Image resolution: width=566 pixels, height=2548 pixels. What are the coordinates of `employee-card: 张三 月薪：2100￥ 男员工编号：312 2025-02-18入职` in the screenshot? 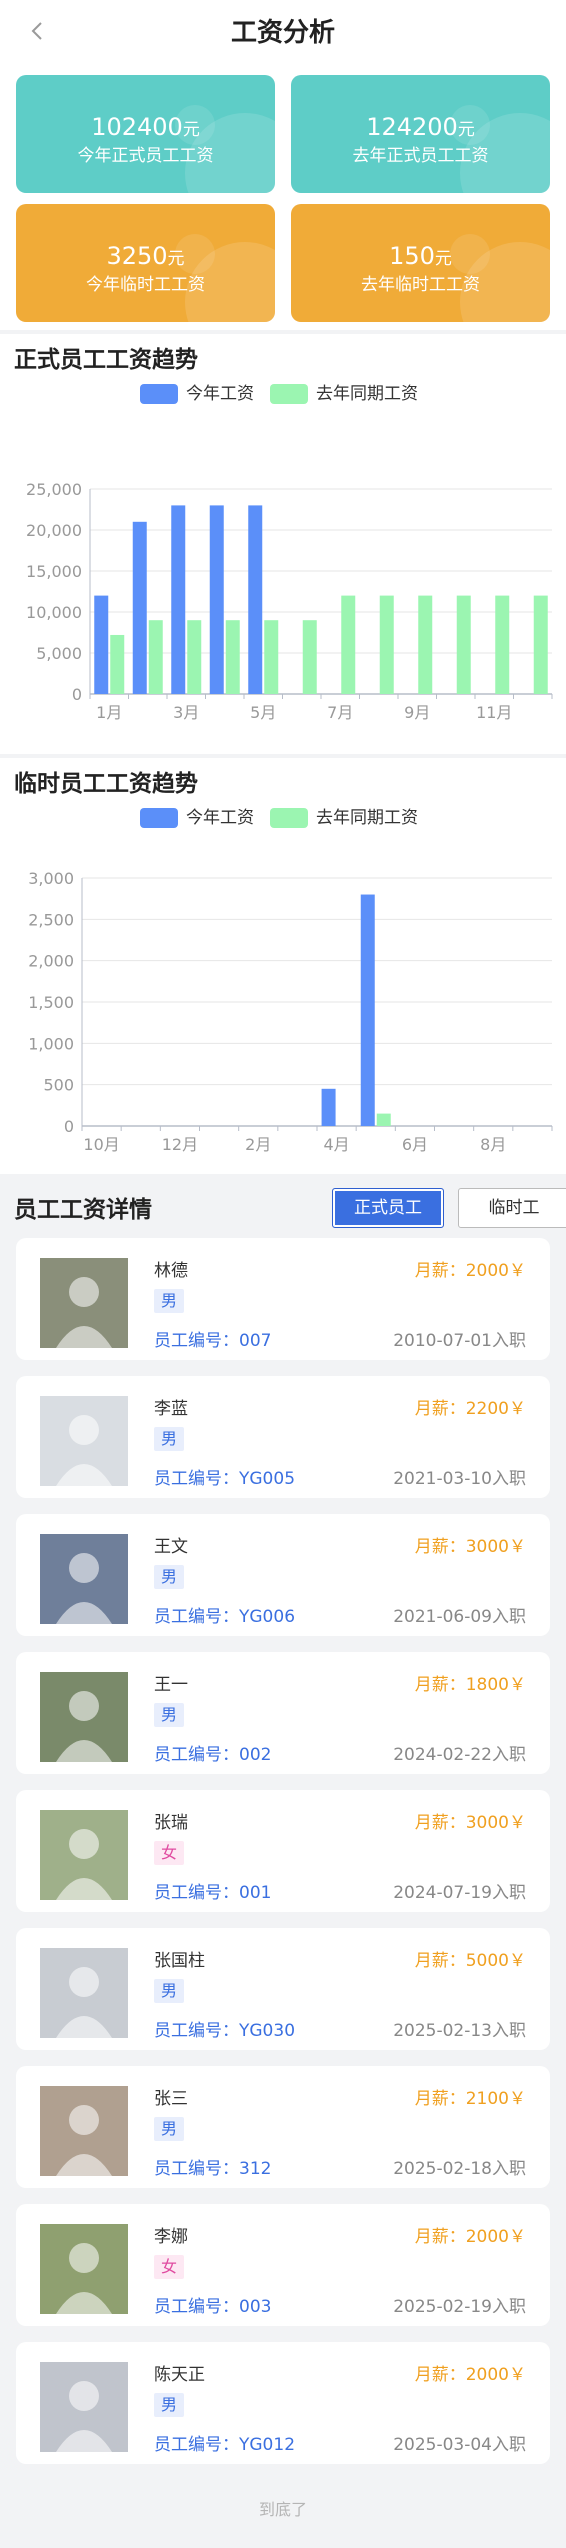 It's located at (283, 2127).